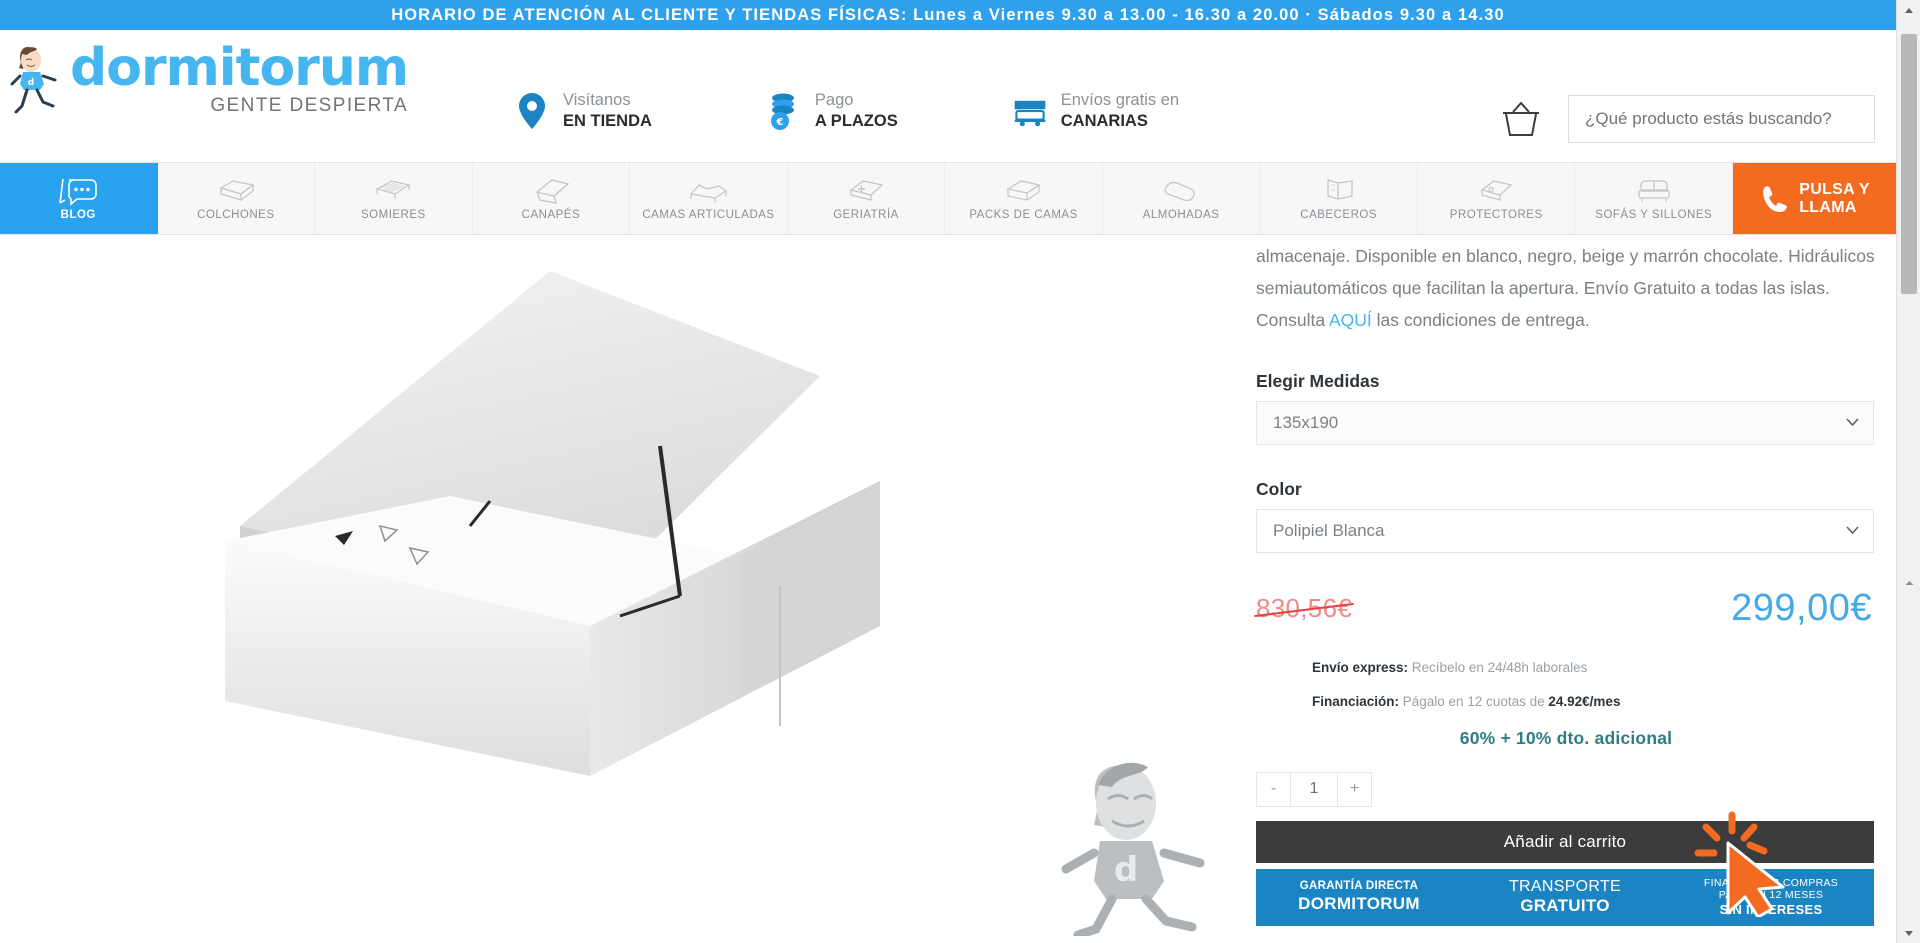  I want to click on cta-line-1: PULSA Y, so click(1834, 190).